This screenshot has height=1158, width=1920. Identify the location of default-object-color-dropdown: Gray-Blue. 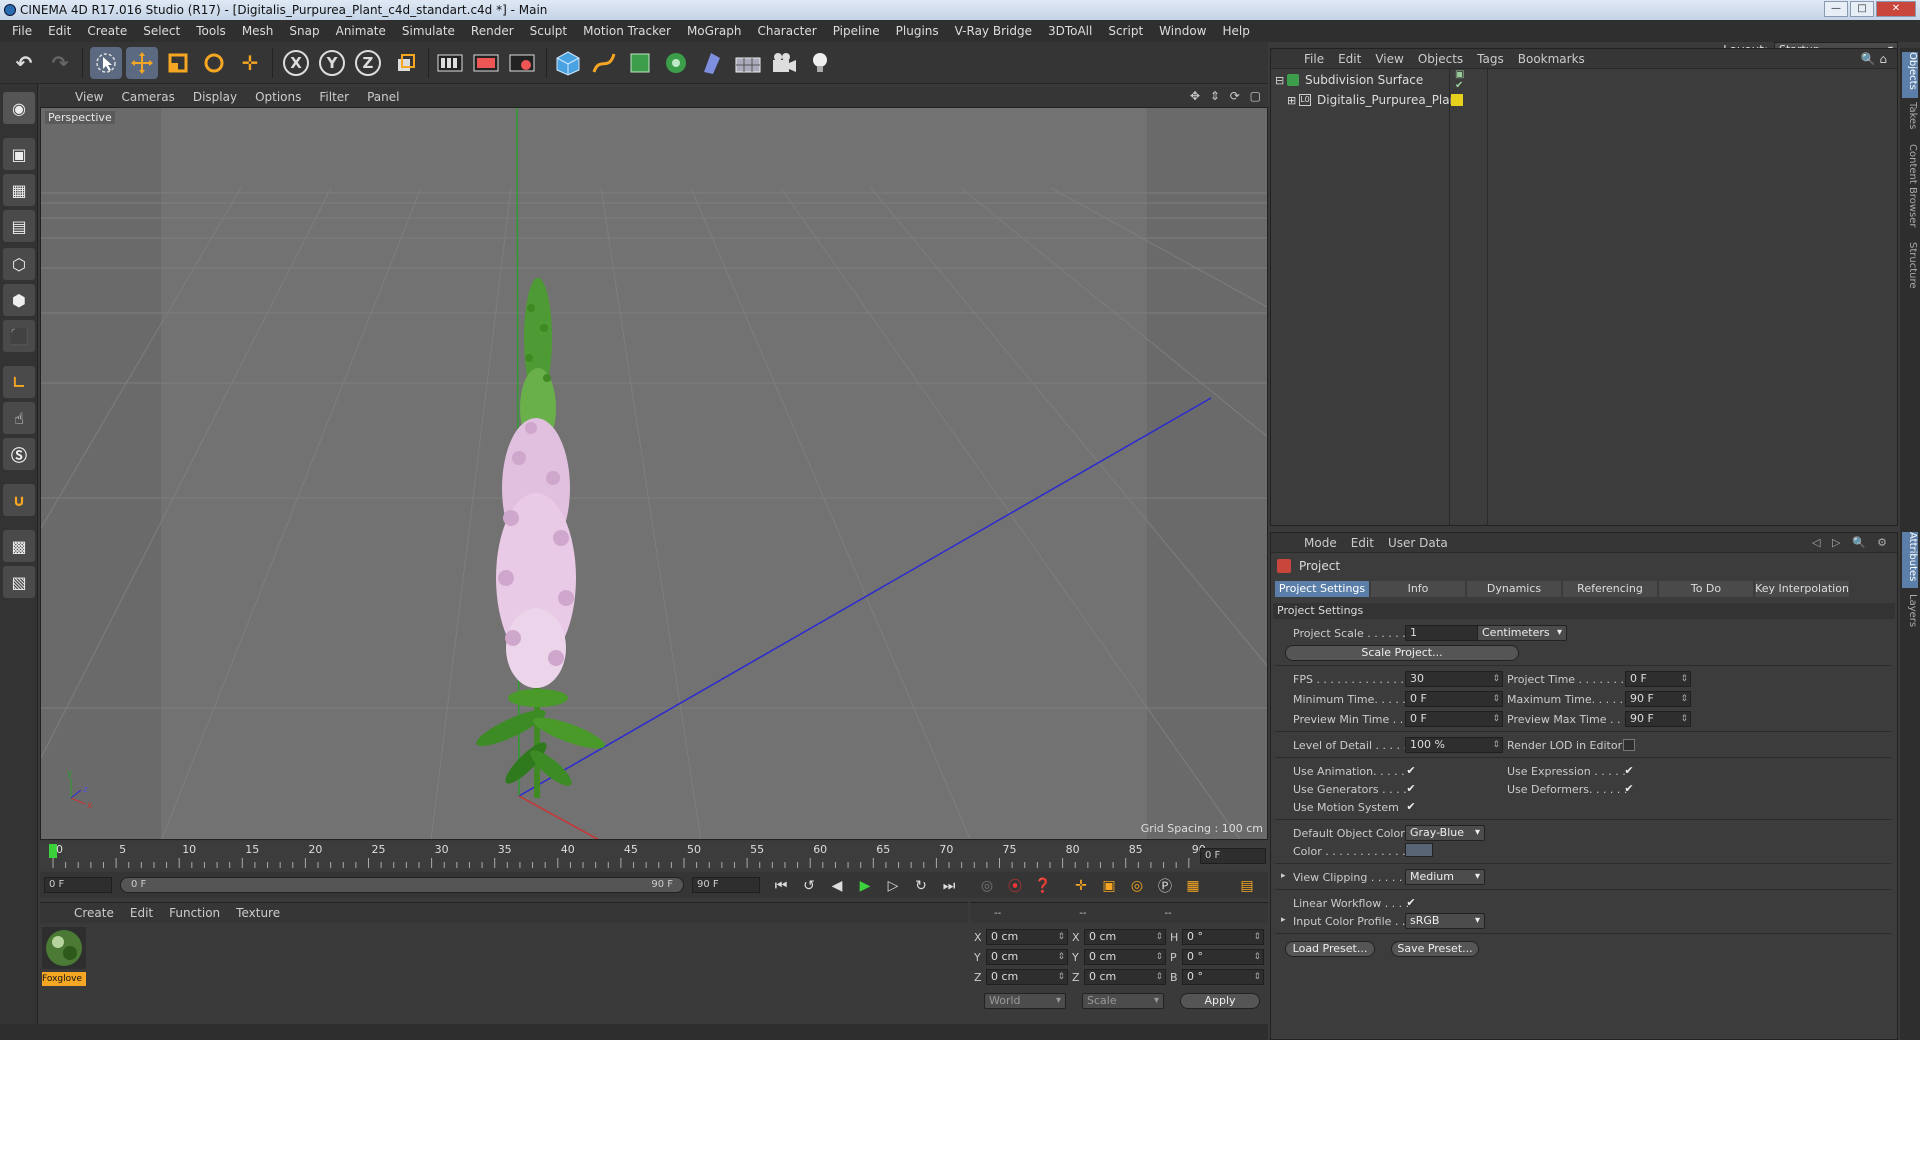
(1445, 833).